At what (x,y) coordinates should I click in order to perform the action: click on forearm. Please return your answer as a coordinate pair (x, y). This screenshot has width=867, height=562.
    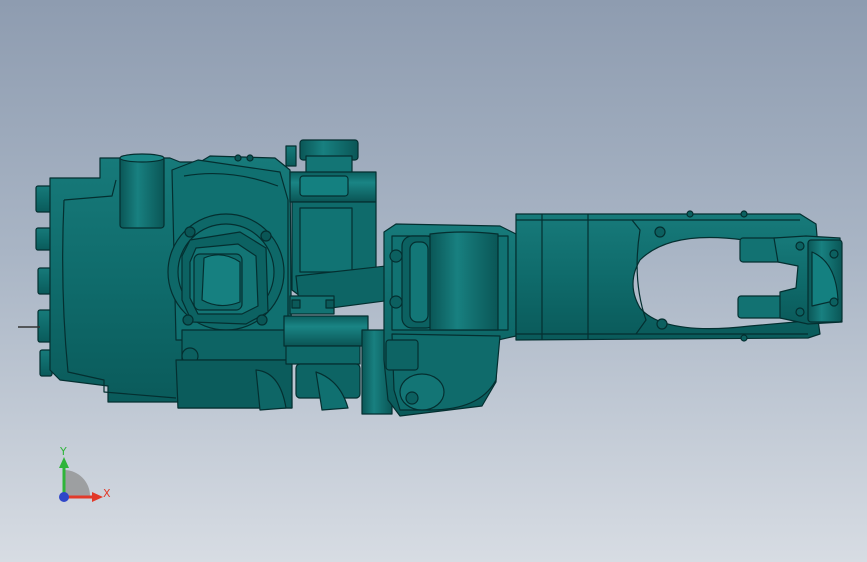
    Looking at the image, I should click on (668, 276).